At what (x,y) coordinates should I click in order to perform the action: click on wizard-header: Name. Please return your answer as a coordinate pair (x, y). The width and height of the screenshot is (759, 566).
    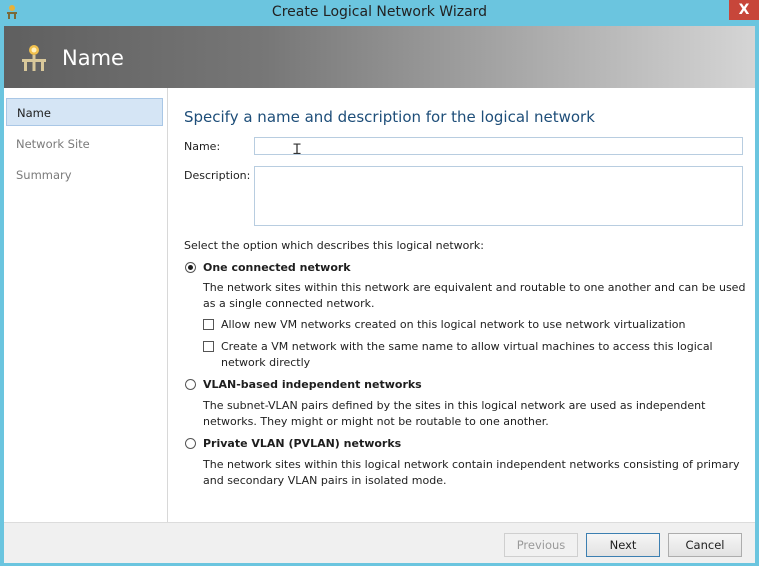
    Looking at the image, I should click on (379, 57).